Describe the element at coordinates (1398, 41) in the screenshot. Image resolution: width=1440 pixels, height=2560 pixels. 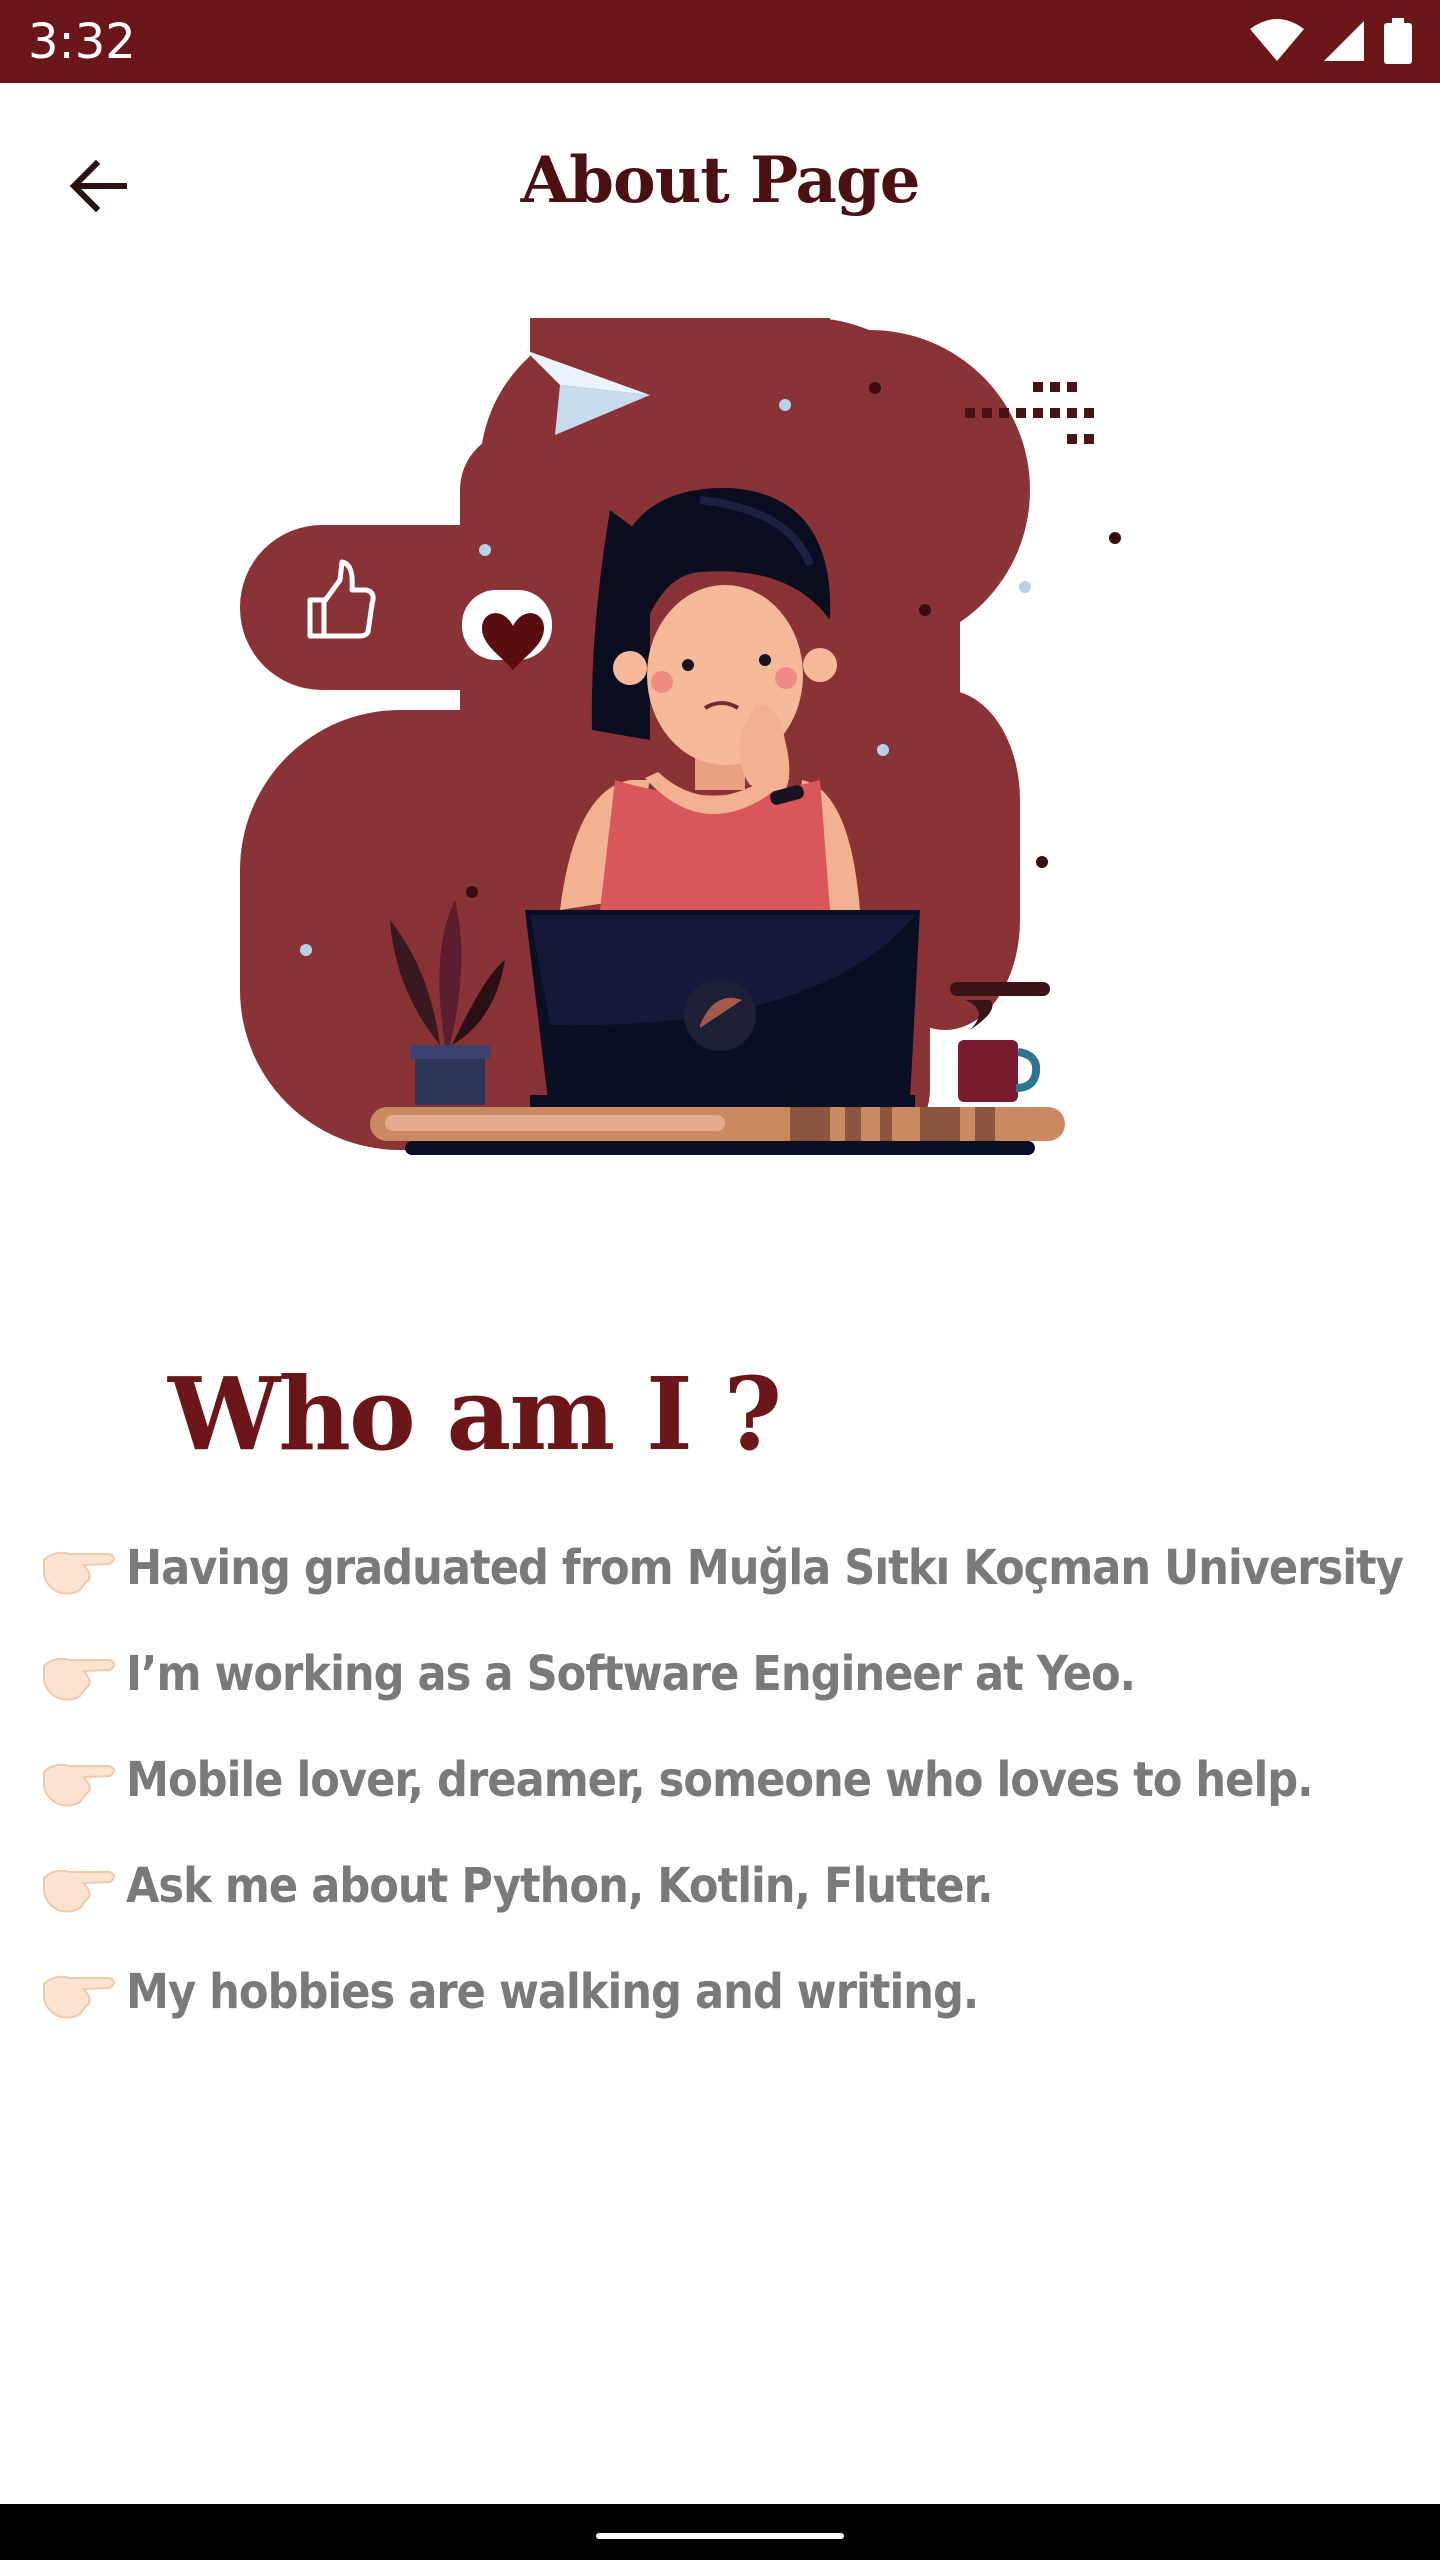
I see `battery-icon` at that location.